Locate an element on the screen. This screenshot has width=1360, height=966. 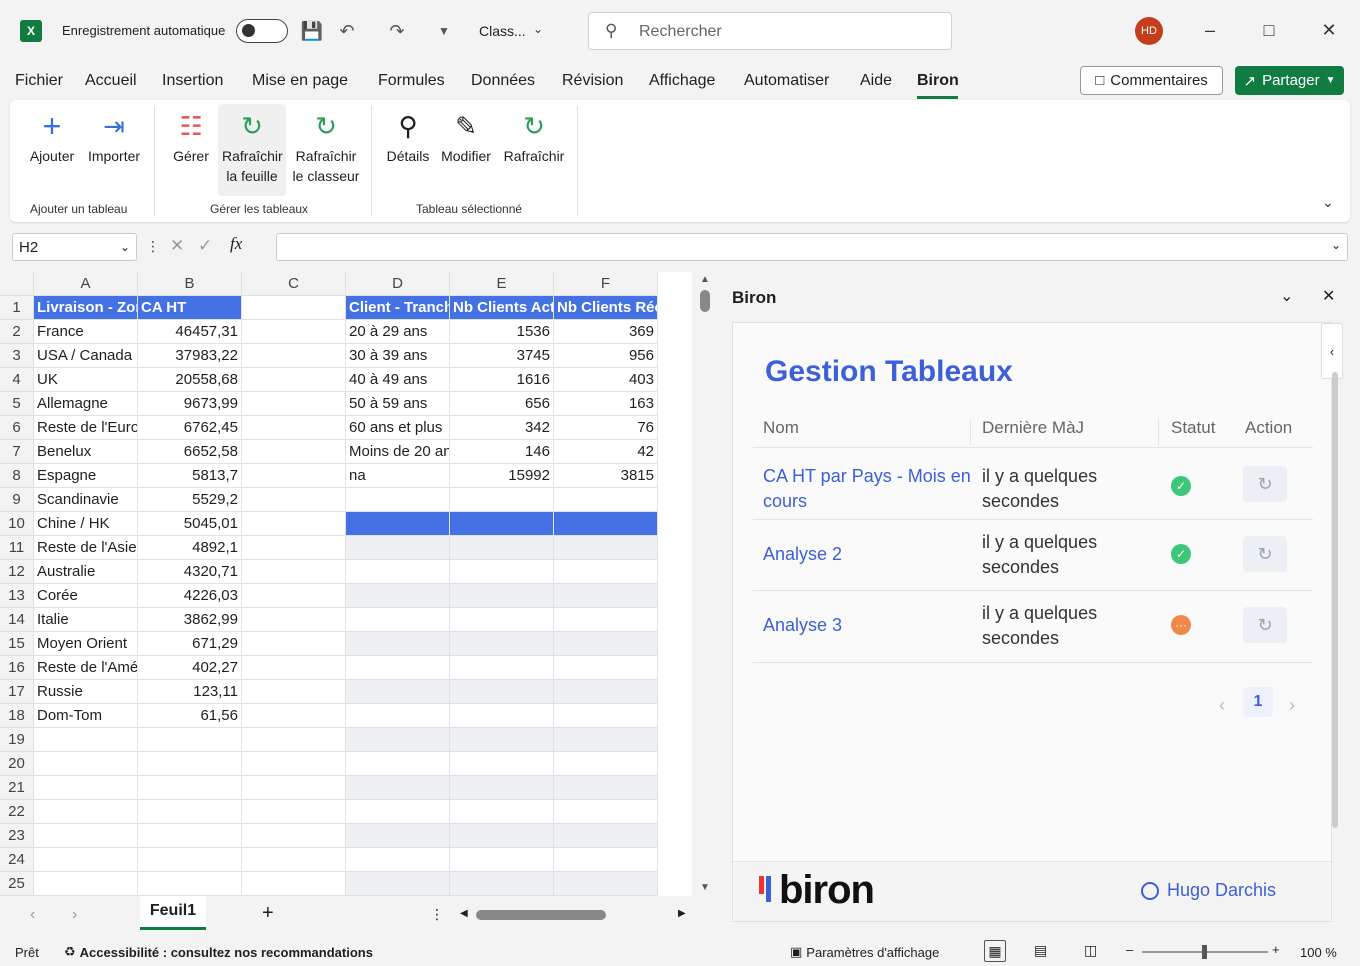
table-cell: 6652,58 is located at coordinates (190, 452).